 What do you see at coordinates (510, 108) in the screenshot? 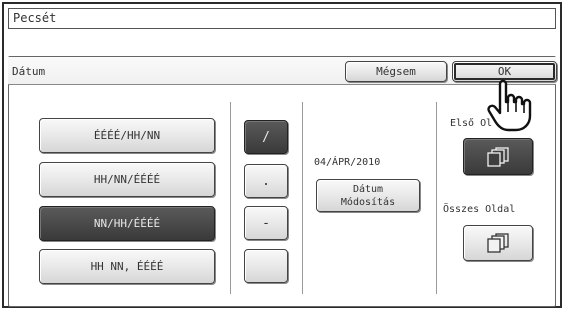
I see `hand-pointer-icon` at bounding box center [510, 108].